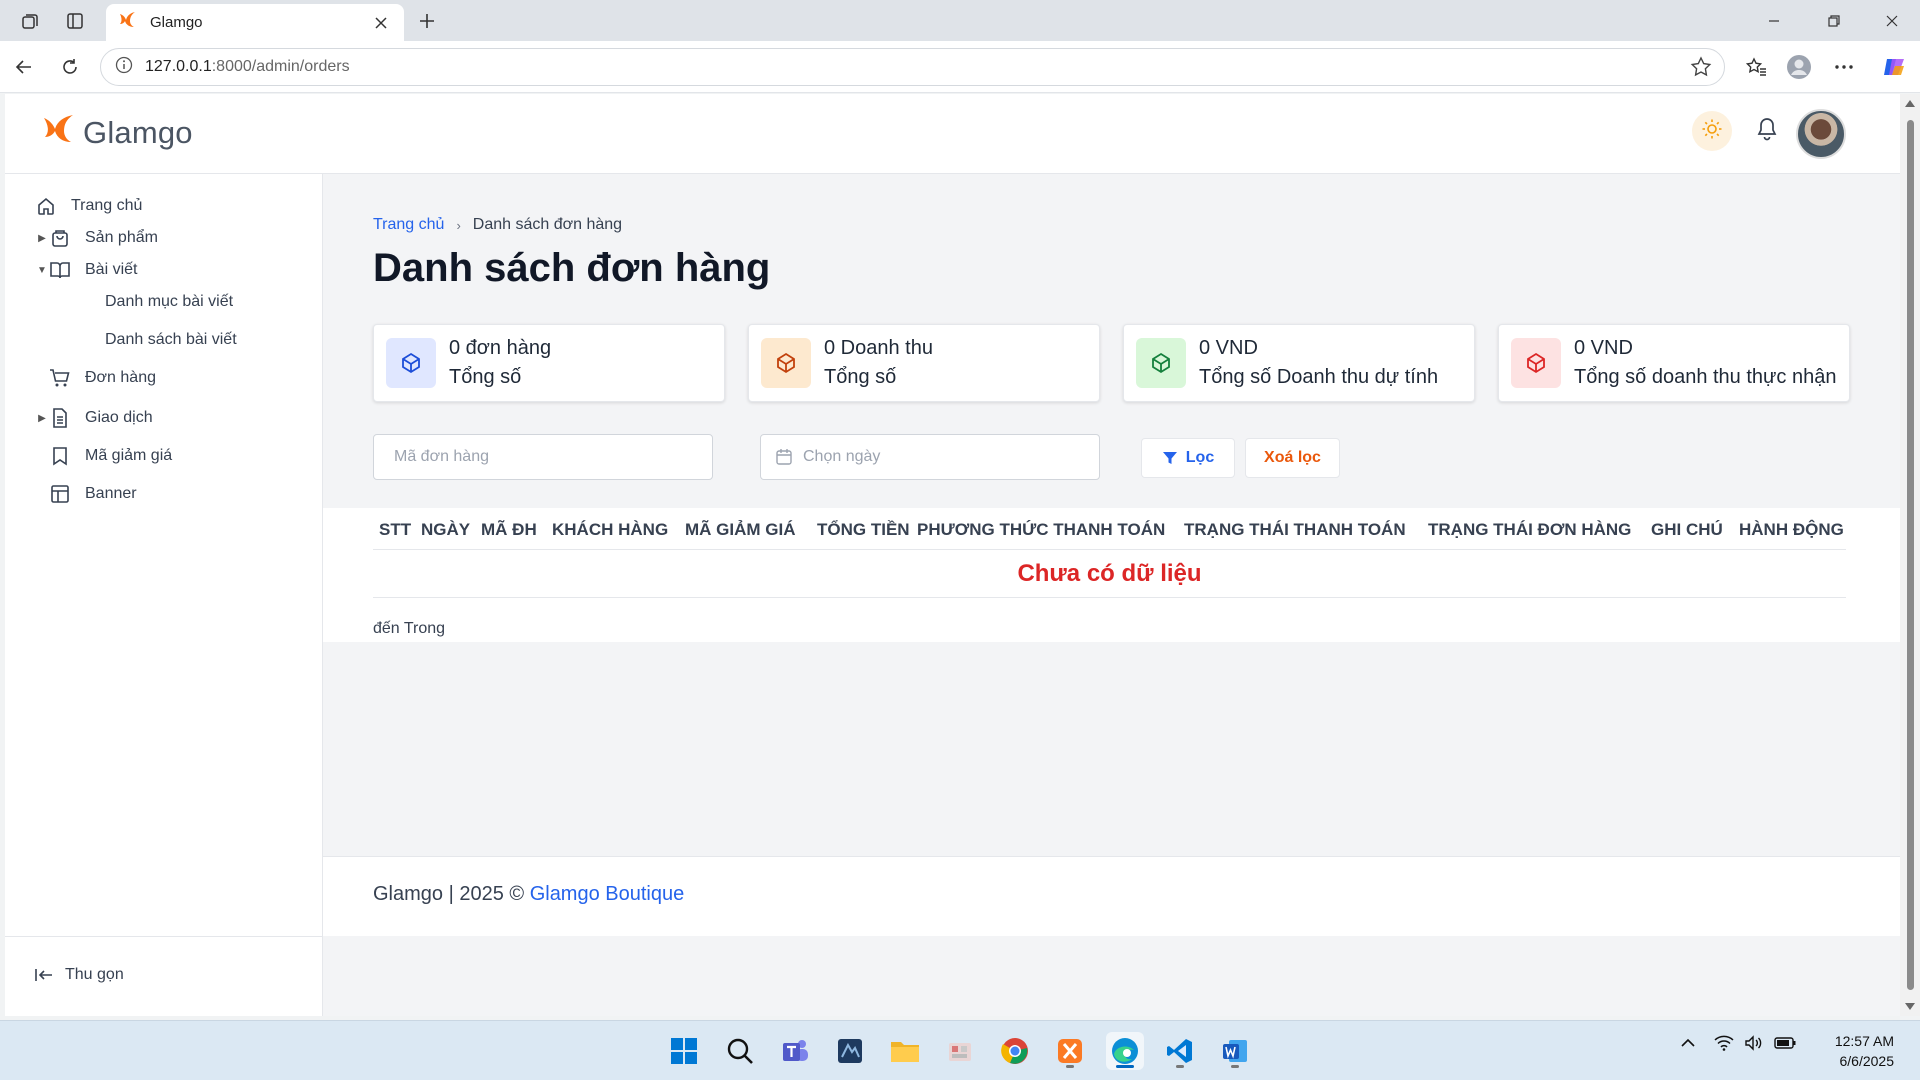  Describe the element at coordinates (1767, 131) in the screenshot. I see `notifications-button` at that location.